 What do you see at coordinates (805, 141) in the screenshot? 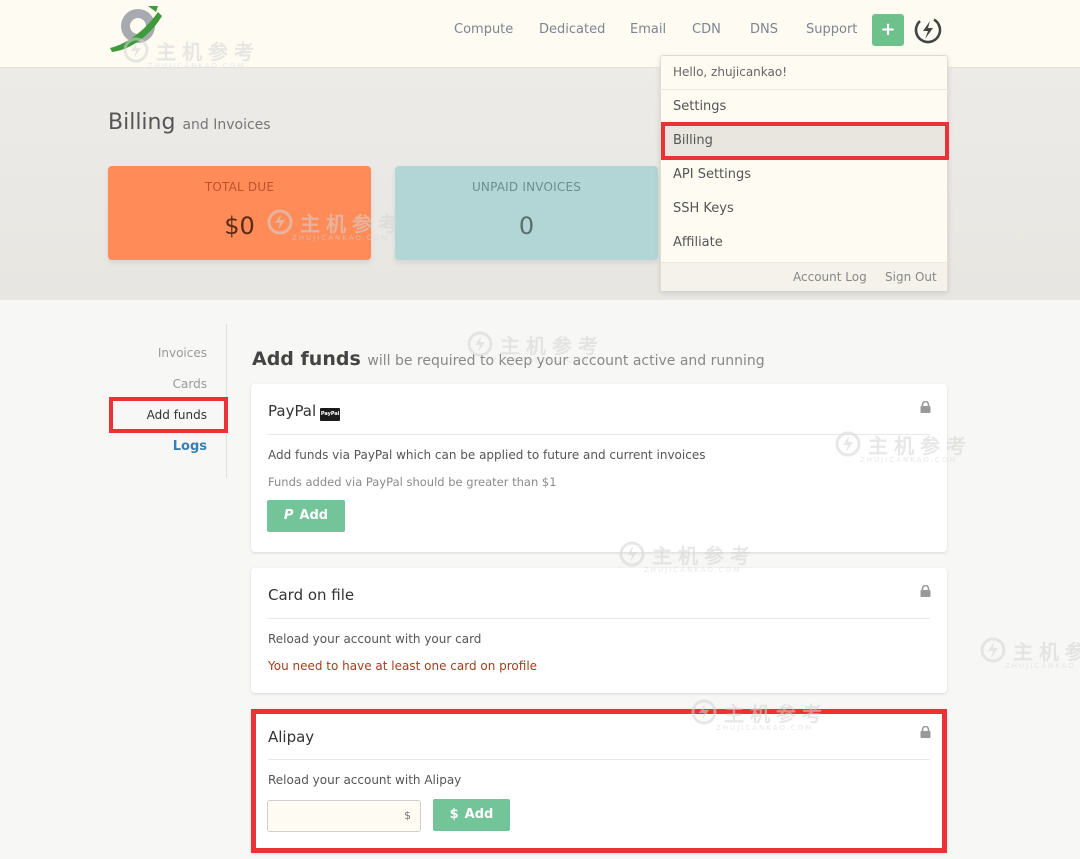
I see `billing-highlight-box` at bounding box center [805, 141].